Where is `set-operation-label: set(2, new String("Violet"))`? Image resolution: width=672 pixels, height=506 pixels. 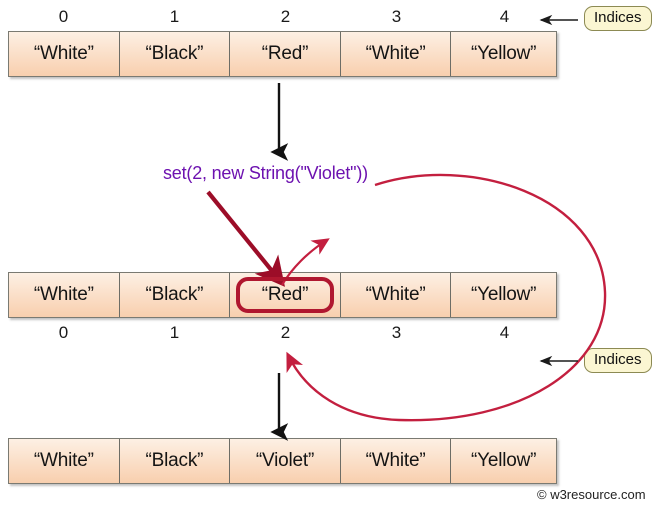
set-operation-label: set(2, new String("Violet")) is located at coordinates (265, 173).